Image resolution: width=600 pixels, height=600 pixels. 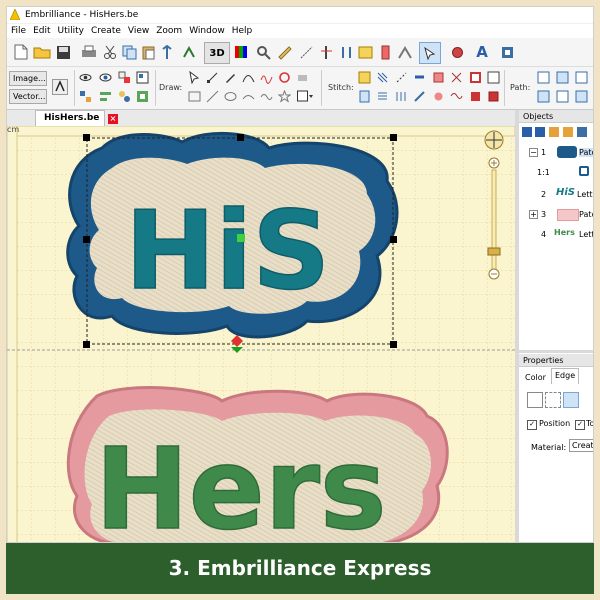 What do you see at coordinates (419, 77) in the screenshot?
I see `bean-stitch-icon` at bounding box center [419, 77].